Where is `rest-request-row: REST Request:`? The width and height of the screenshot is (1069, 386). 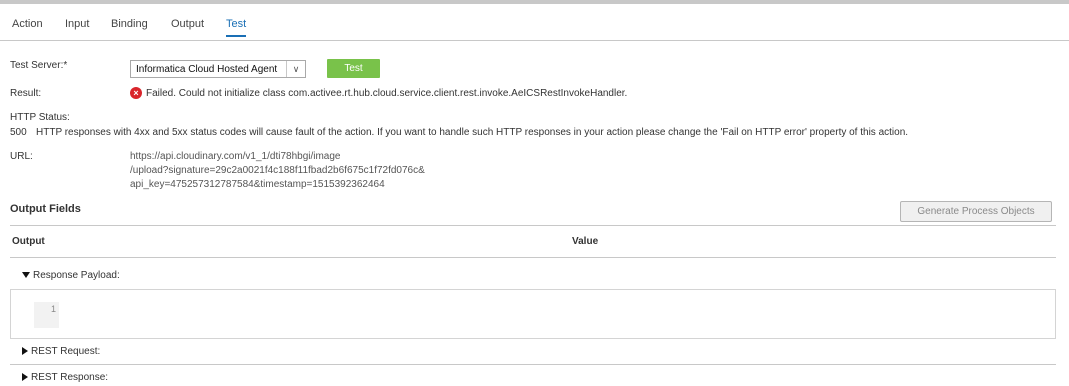 rest-request-row: REST Request: is located at coordinates (61, 352).